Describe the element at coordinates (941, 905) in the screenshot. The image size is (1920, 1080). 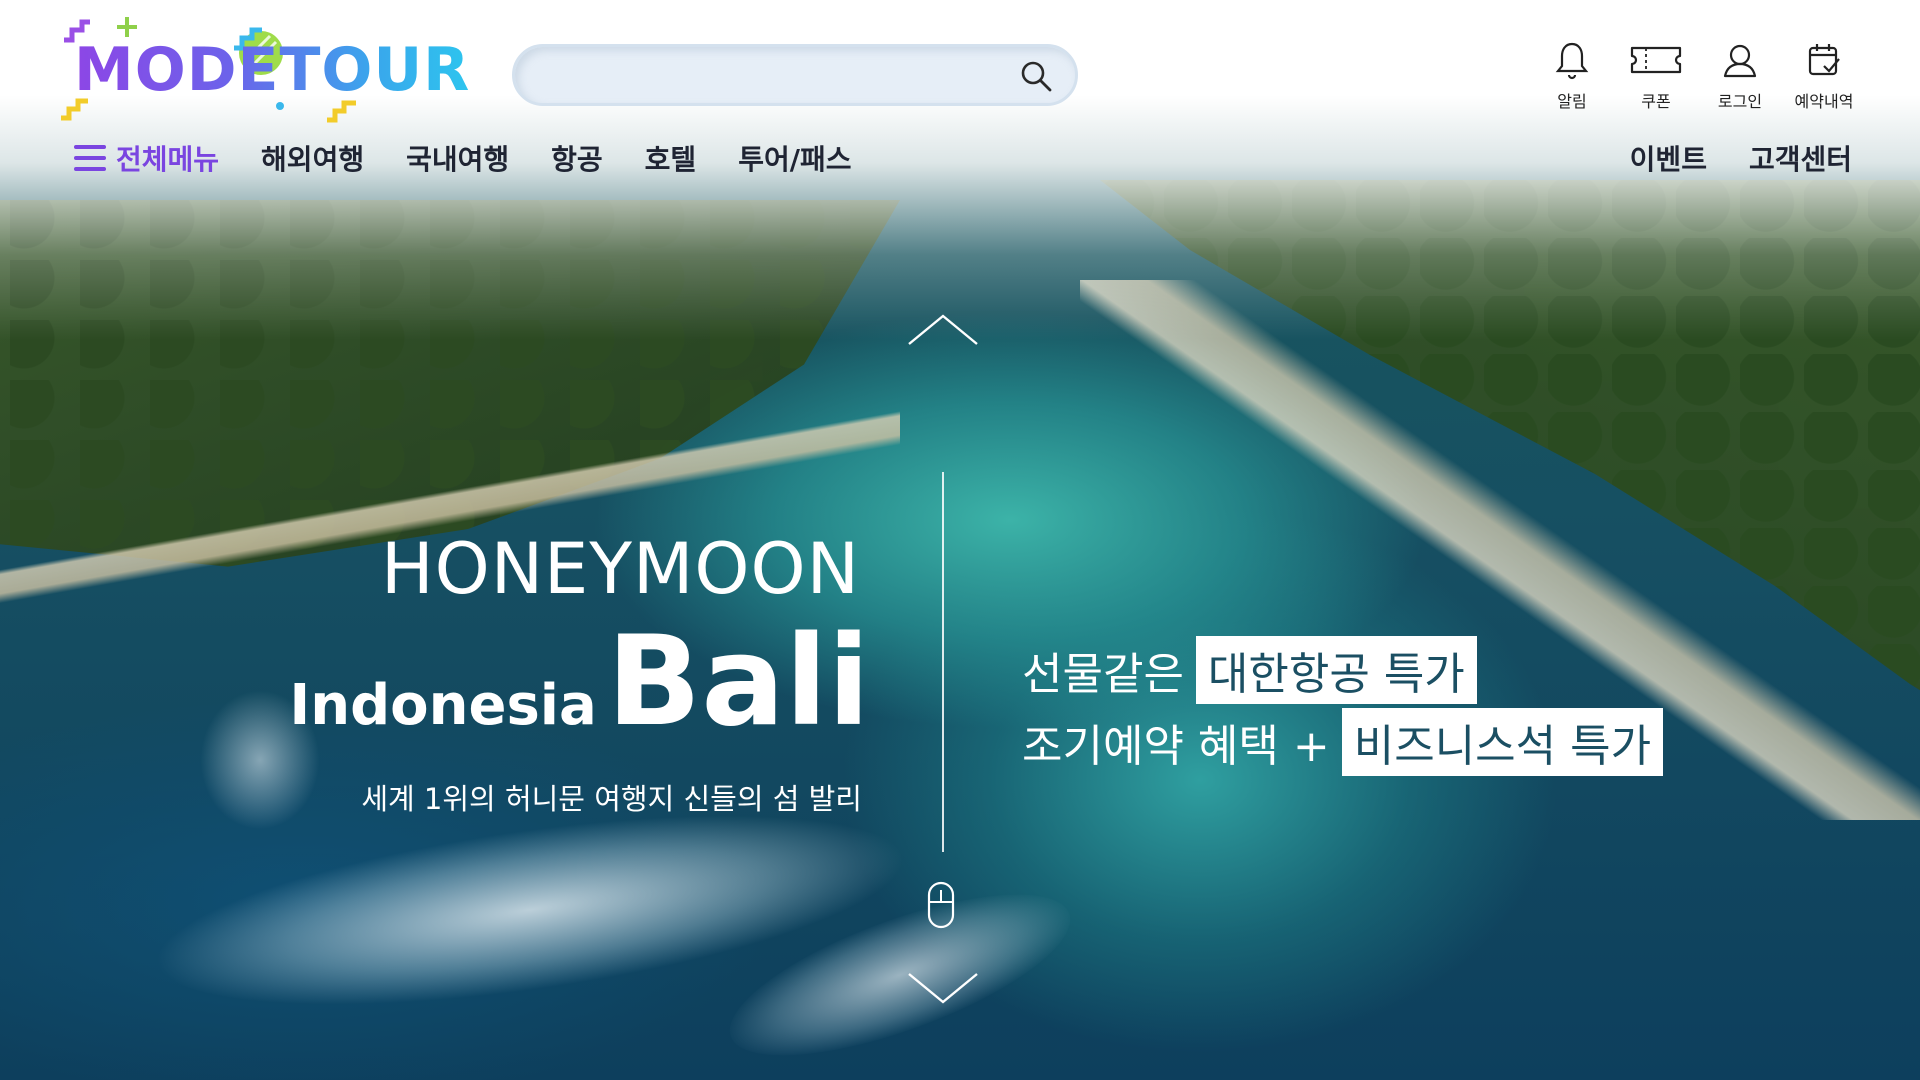
I see `scroll-mouse-icon` at that location.